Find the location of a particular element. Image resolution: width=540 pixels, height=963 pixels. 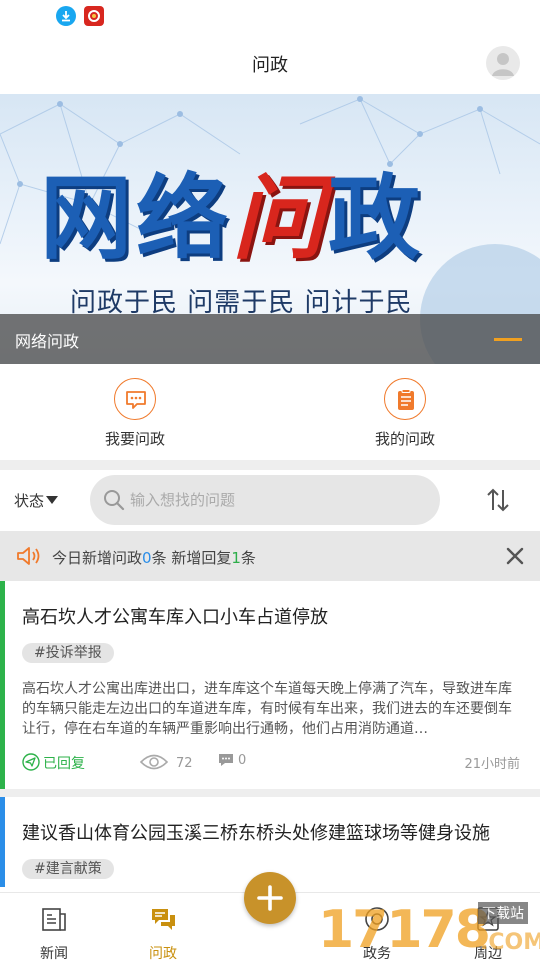

post-tag: #投诉举报 is located at coordinates (68, 653).